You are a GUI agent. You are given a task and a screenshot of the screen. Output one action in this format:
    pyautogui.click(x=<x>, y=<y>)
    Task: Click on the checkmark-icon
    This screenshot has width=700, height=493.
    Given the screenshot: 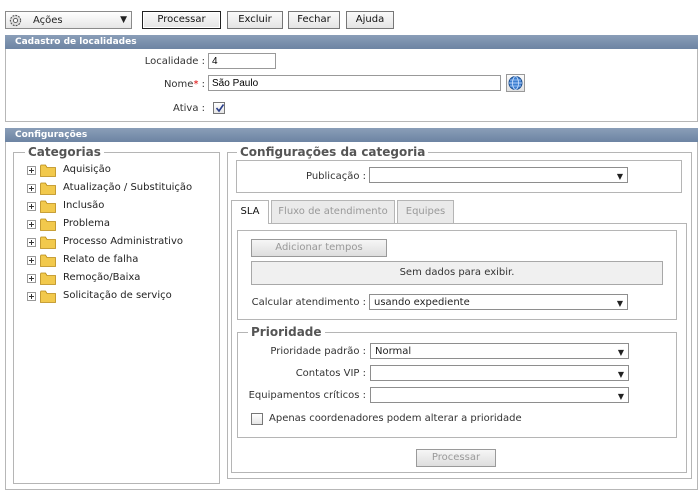 What is the action you would take?
    pyautogui.click(x=220, y=108)
    